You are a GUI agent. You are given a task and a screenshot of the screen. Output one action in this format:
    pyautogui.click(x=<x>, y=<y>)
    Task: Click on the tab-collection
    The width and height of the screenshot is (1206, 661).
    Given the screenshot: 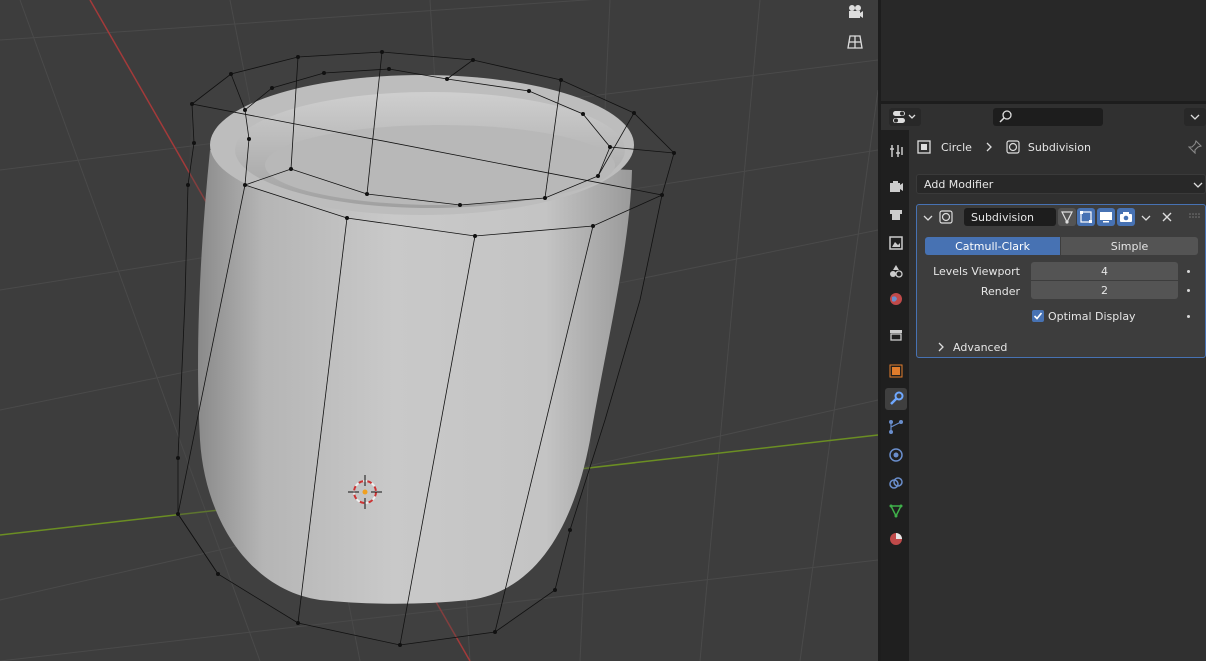 What is the action you would take?
    pyautogui.click(x=896, y=335)
    